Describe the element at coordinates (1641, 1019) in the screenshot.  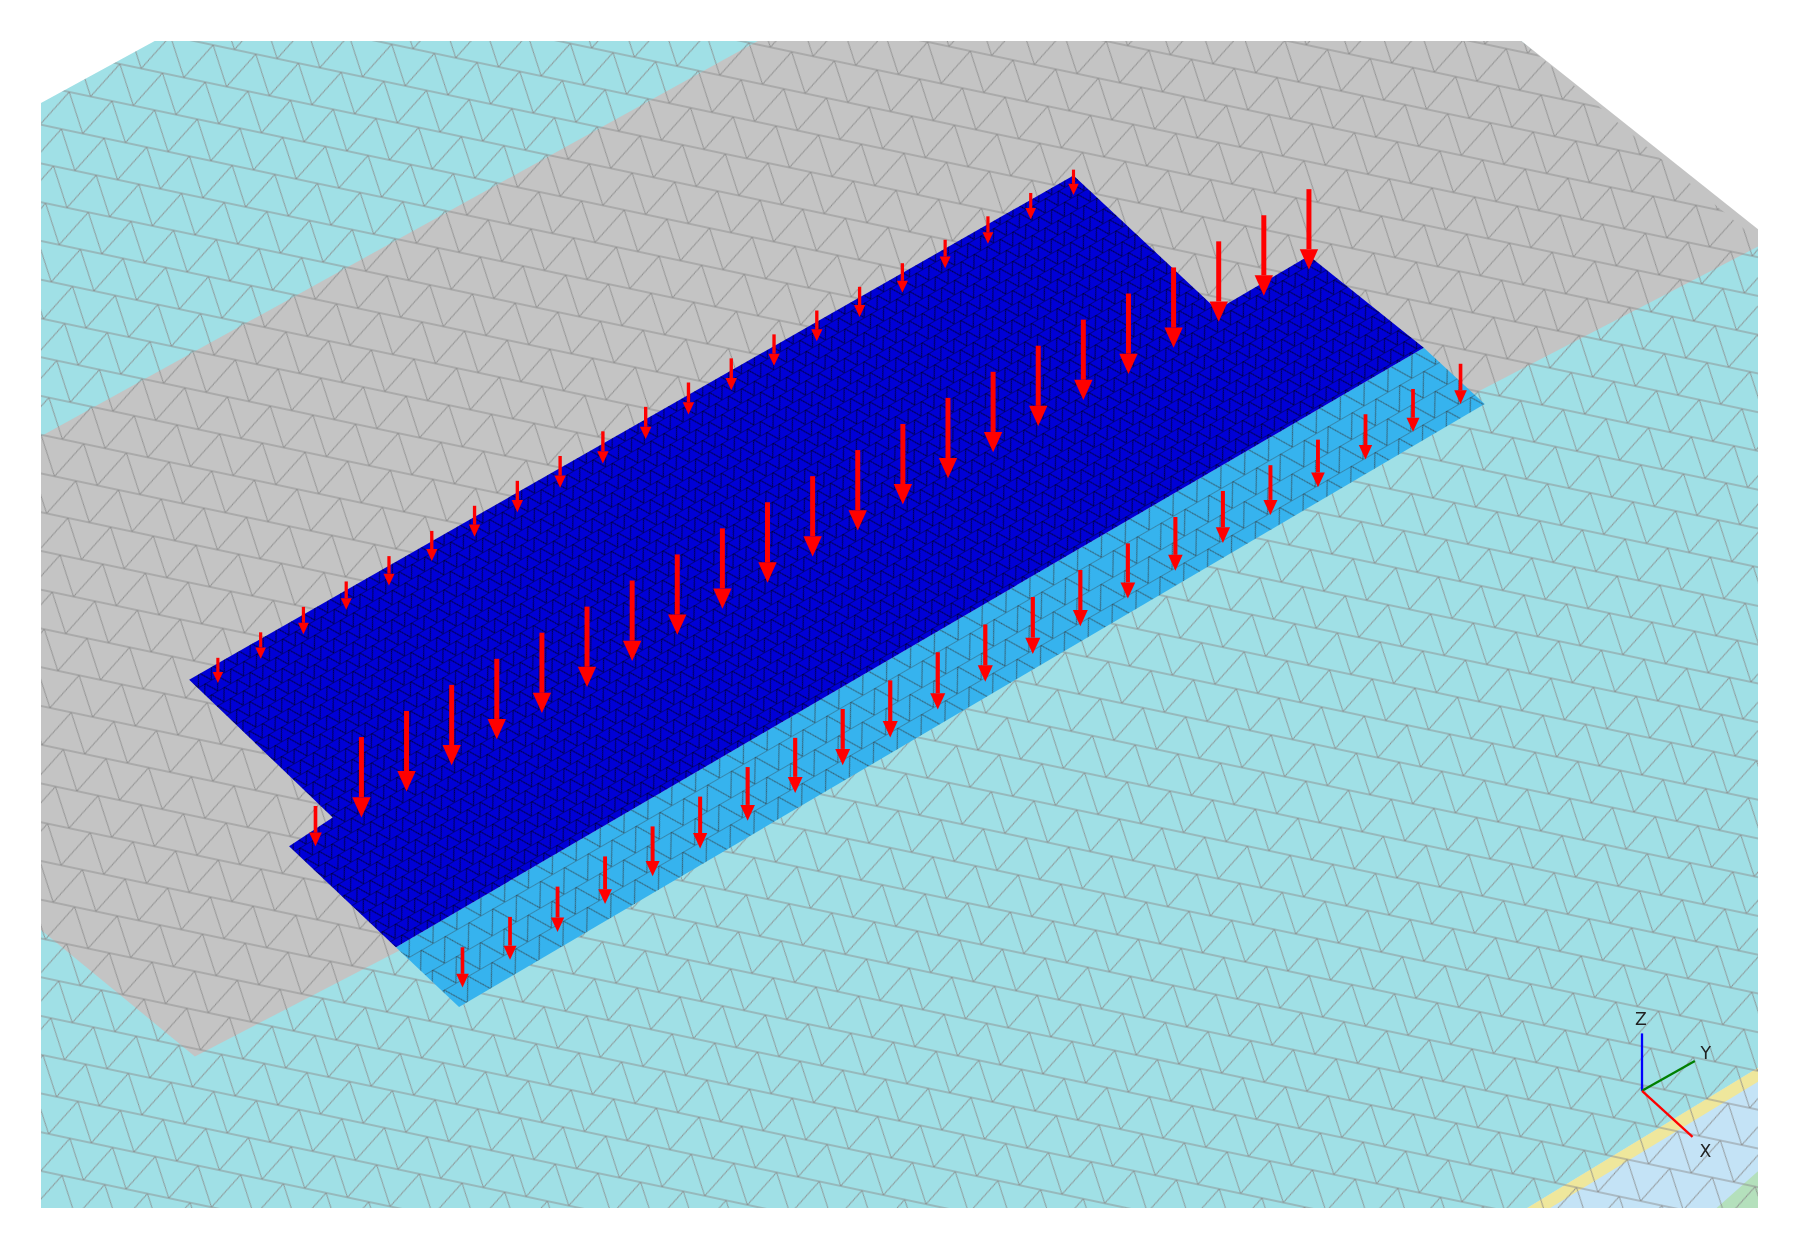
I see `axis-label: Z` at that location.